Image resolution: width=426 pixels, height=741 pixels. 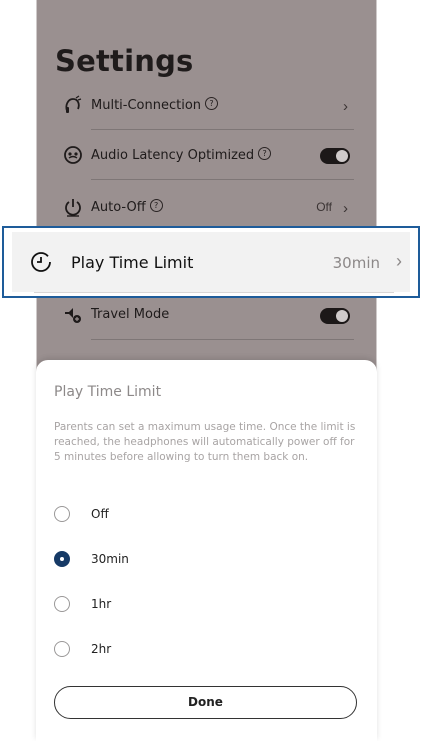 What do you see at coordinates (154, 514) in the screenshot?
I see `option-off: Off` at bounding box center [154, 514].